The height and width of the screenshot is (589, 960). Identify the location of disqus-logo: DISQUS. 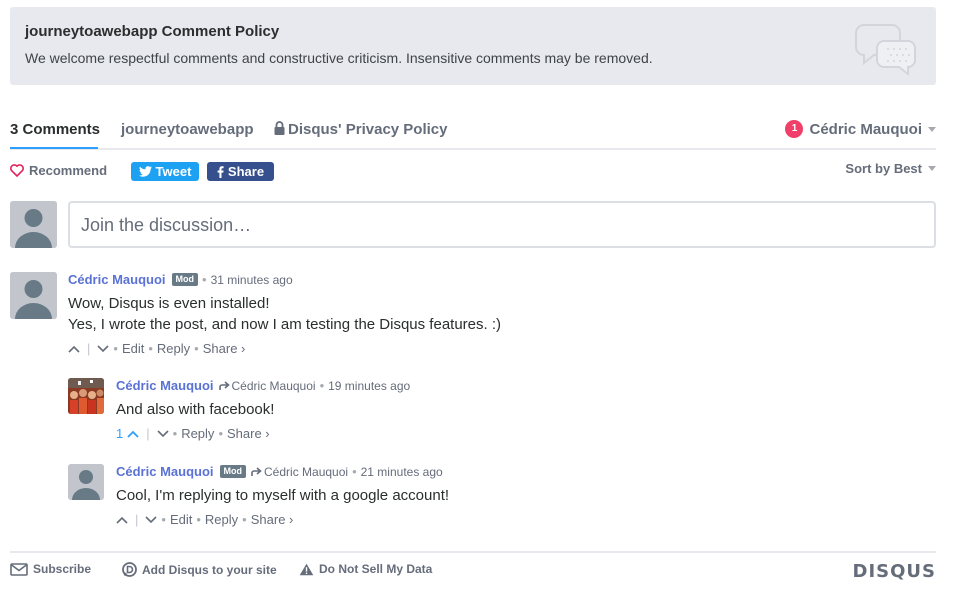
(894, 571).